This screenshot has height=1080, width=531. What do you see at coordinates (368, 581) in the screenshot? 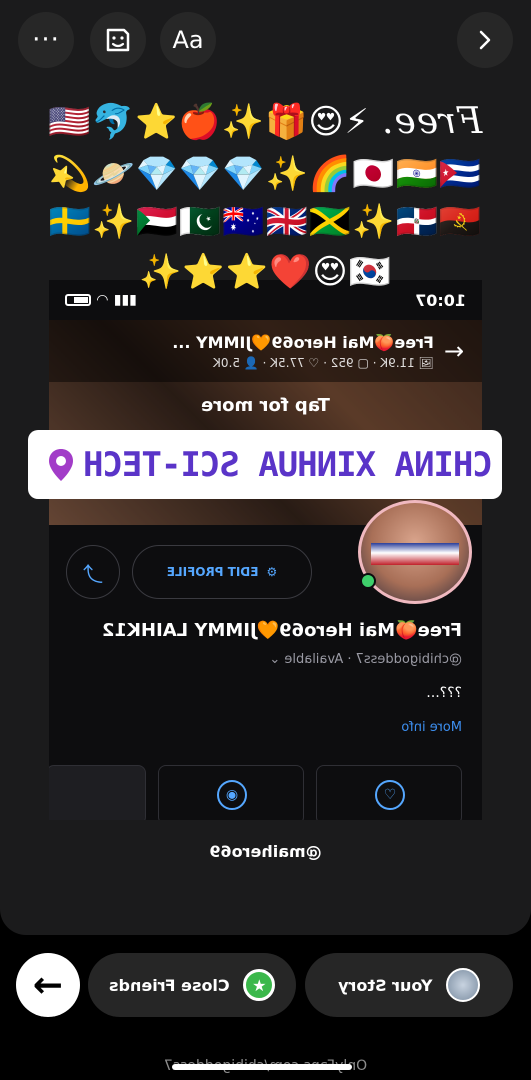
I see `online-status-dot` at bounding box center [368, 581].